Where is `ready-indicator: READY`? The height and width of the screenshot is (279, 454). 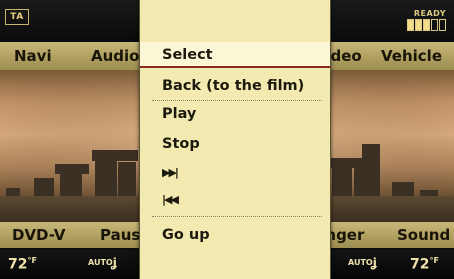 ready-indicator: READY is located at coordinates (426, 20).